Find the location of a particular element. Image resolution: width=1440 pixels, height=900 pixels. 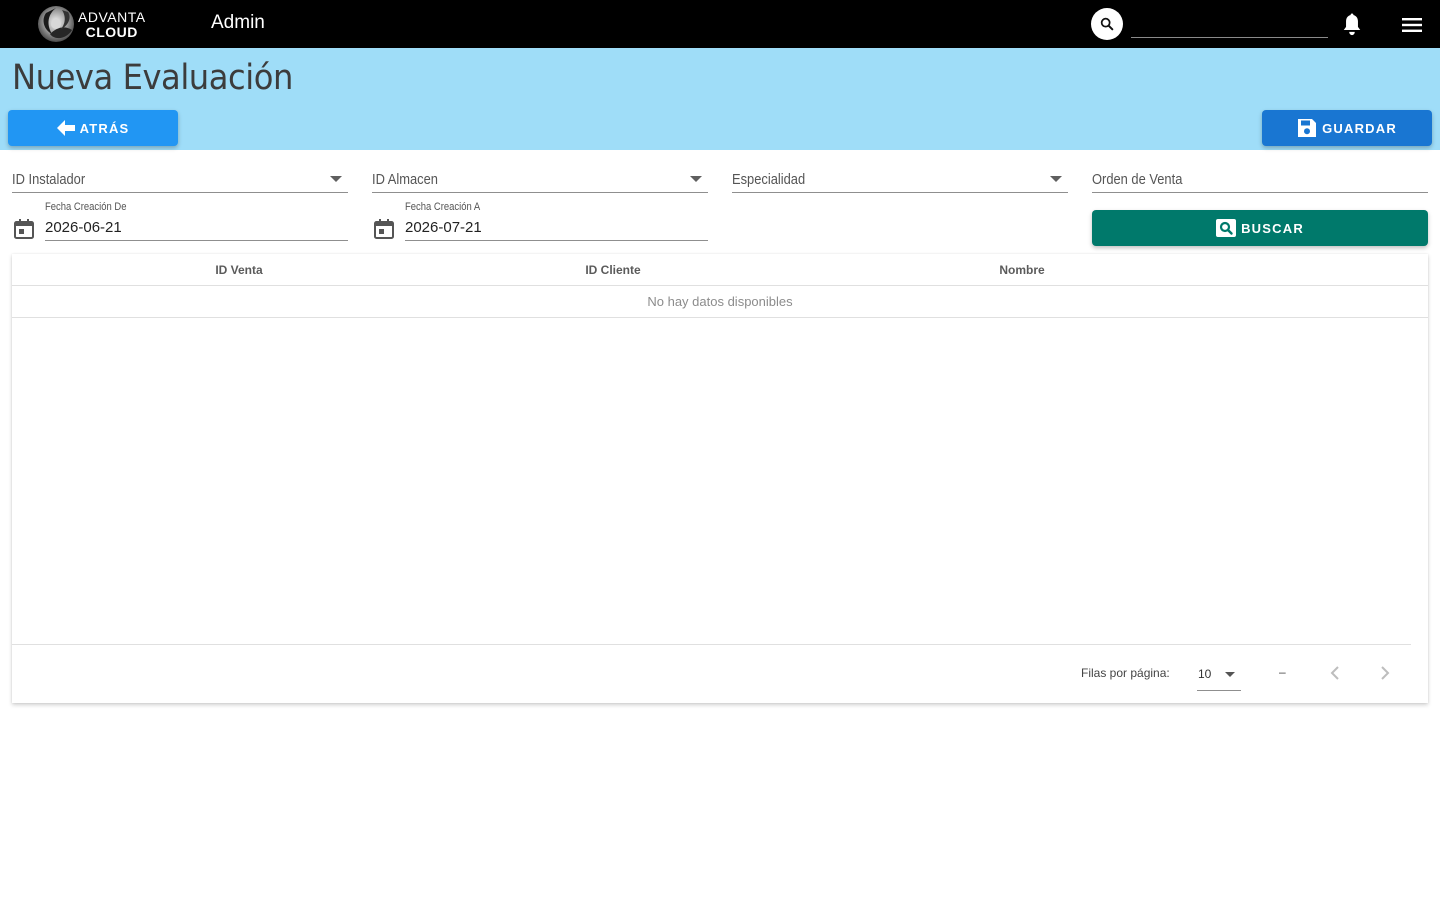

fecha-creacion-a-label: Fecha Creación A is located at coordinates (443, 207).